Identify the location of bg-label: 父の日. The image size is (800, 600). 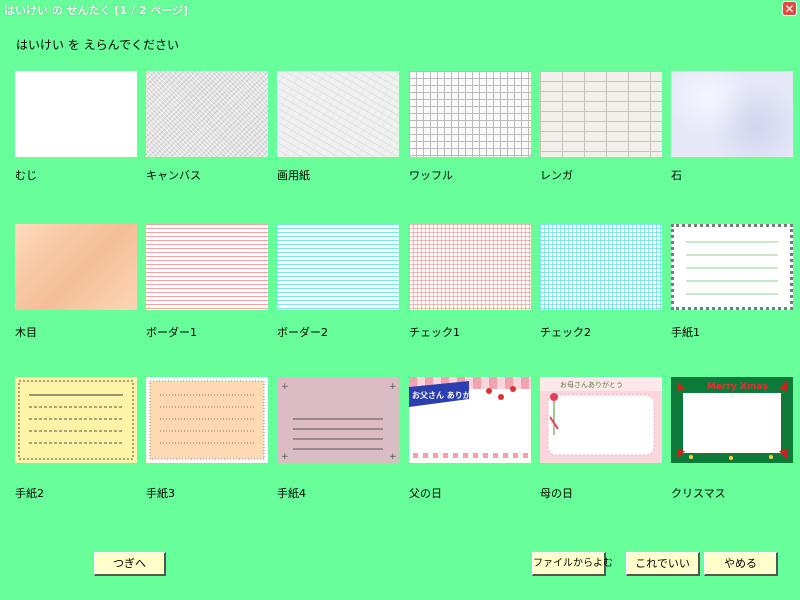
(425, 493).